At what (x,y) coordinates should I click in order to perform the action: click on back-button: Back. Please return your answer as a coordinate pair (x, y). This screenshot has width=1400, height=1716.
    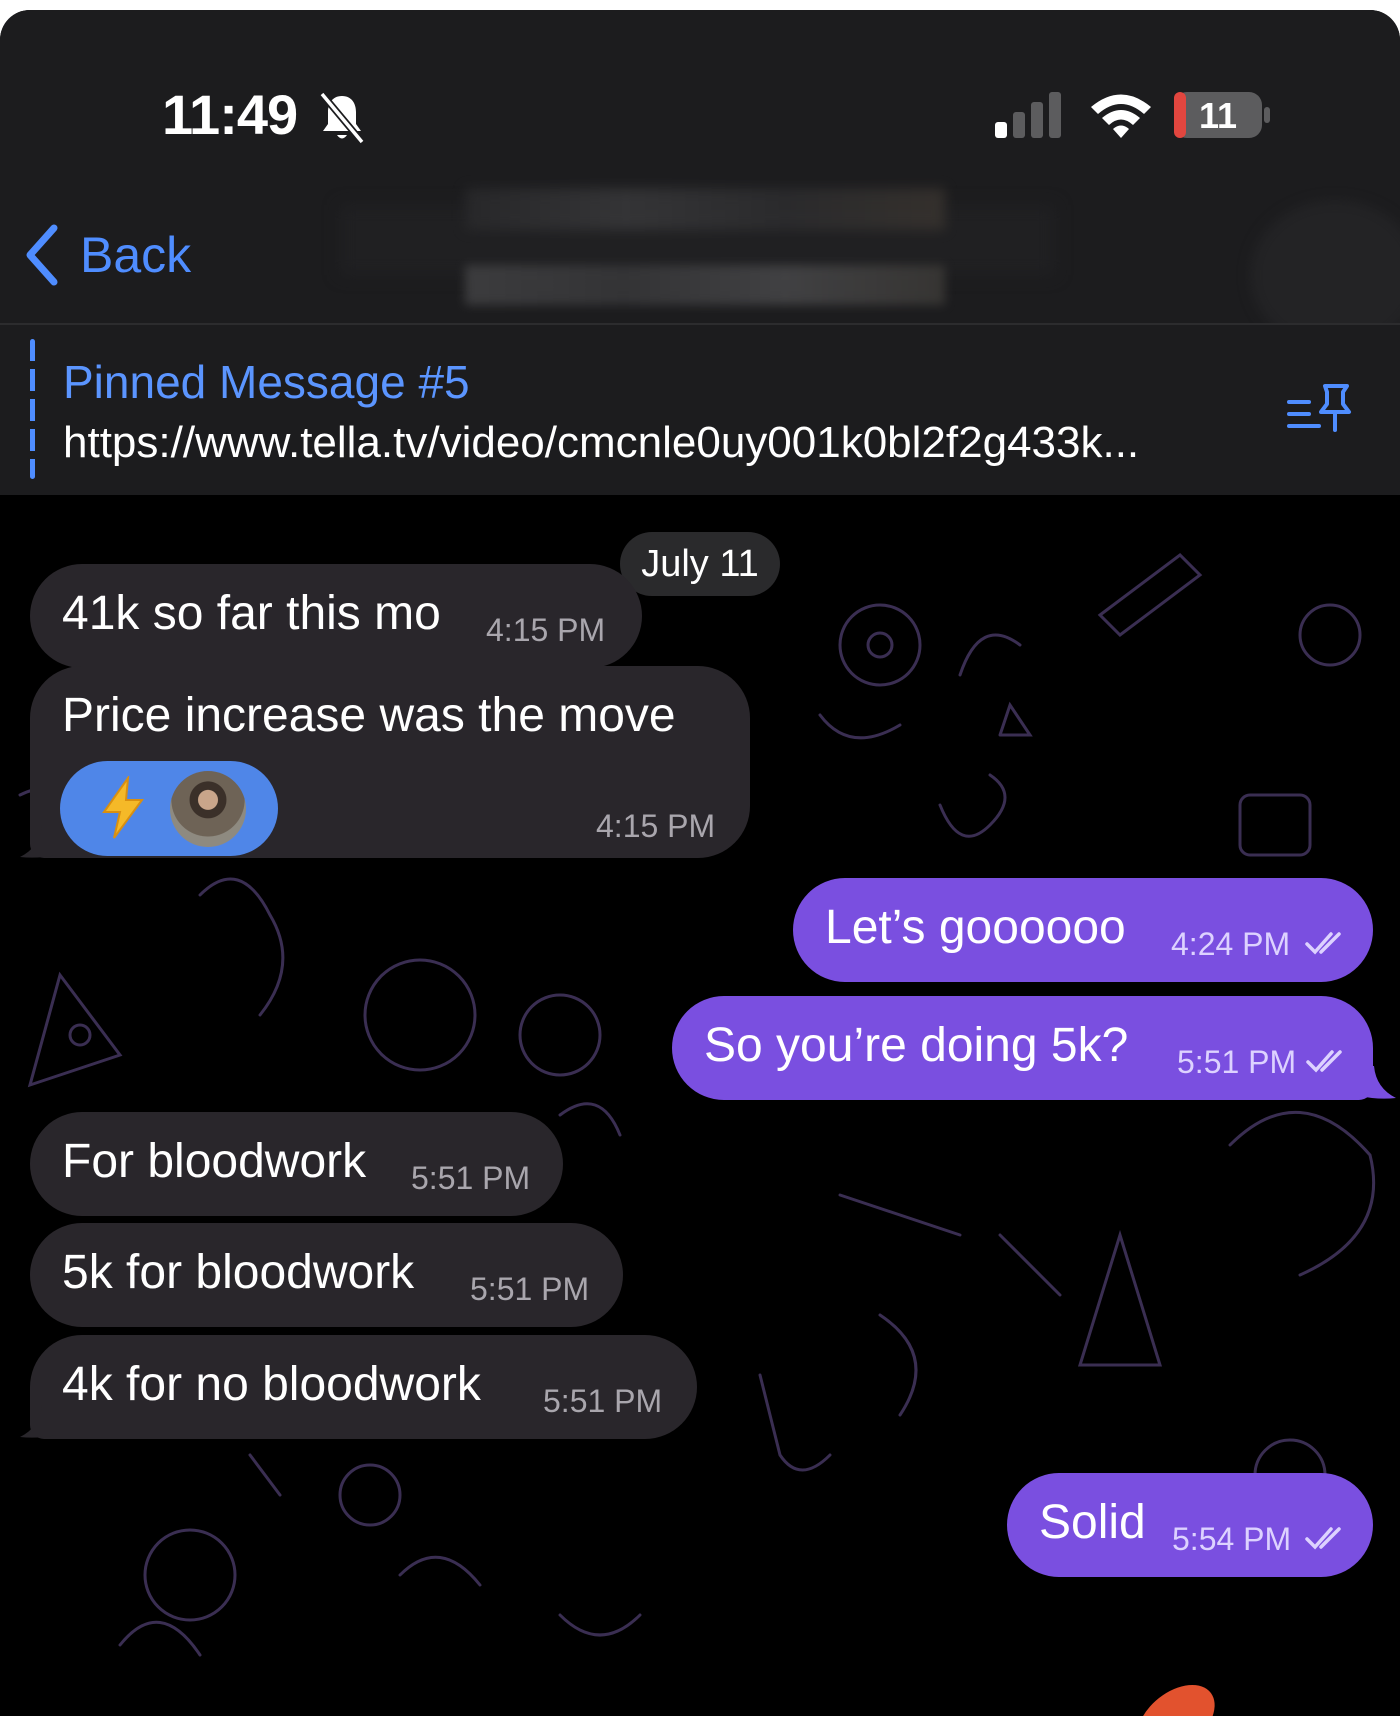
    Looking at the image, I should click on (106, 255).